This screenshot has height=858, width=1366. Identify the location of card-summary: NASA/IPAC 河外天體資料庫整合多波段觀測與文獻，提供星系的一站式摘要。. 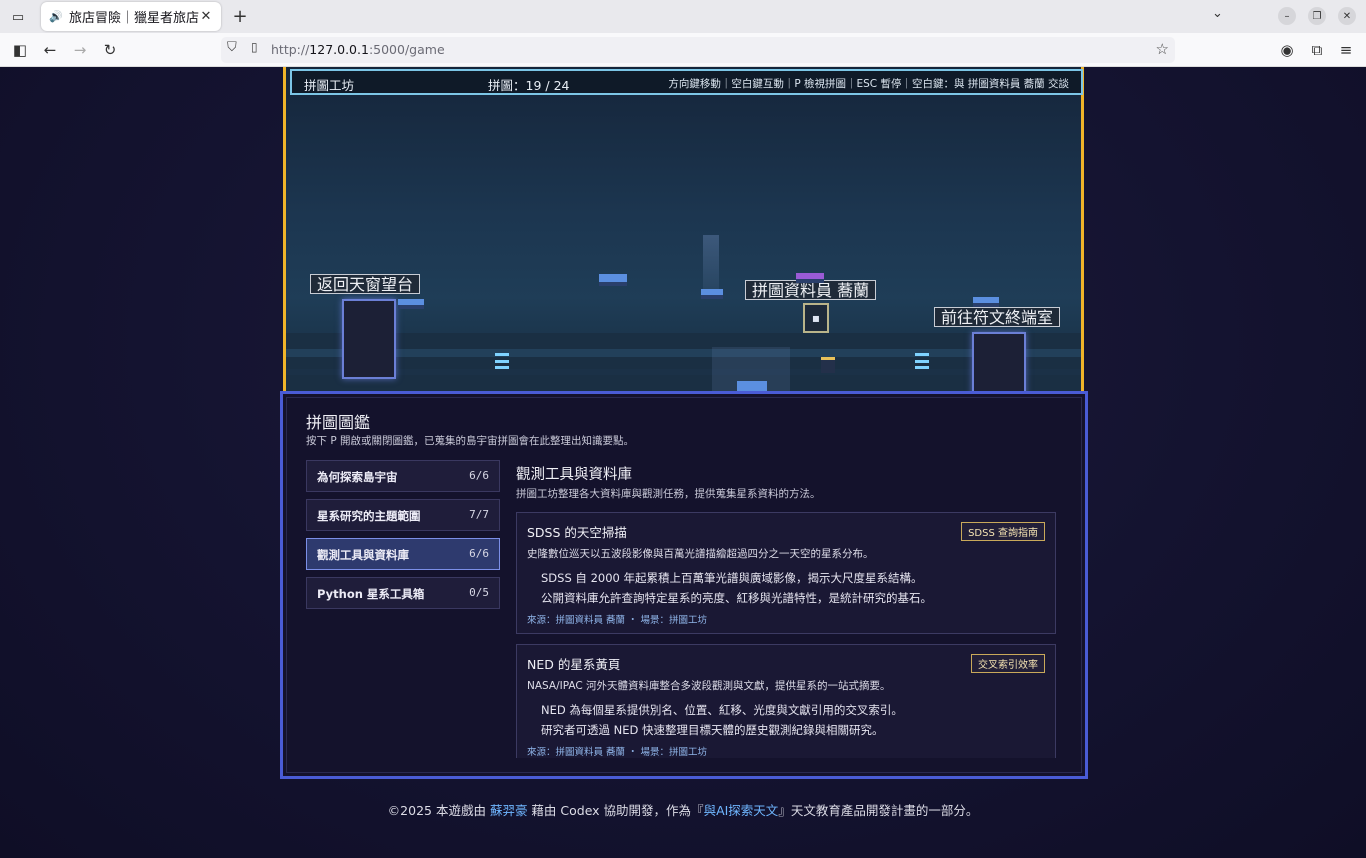
(709, 686).